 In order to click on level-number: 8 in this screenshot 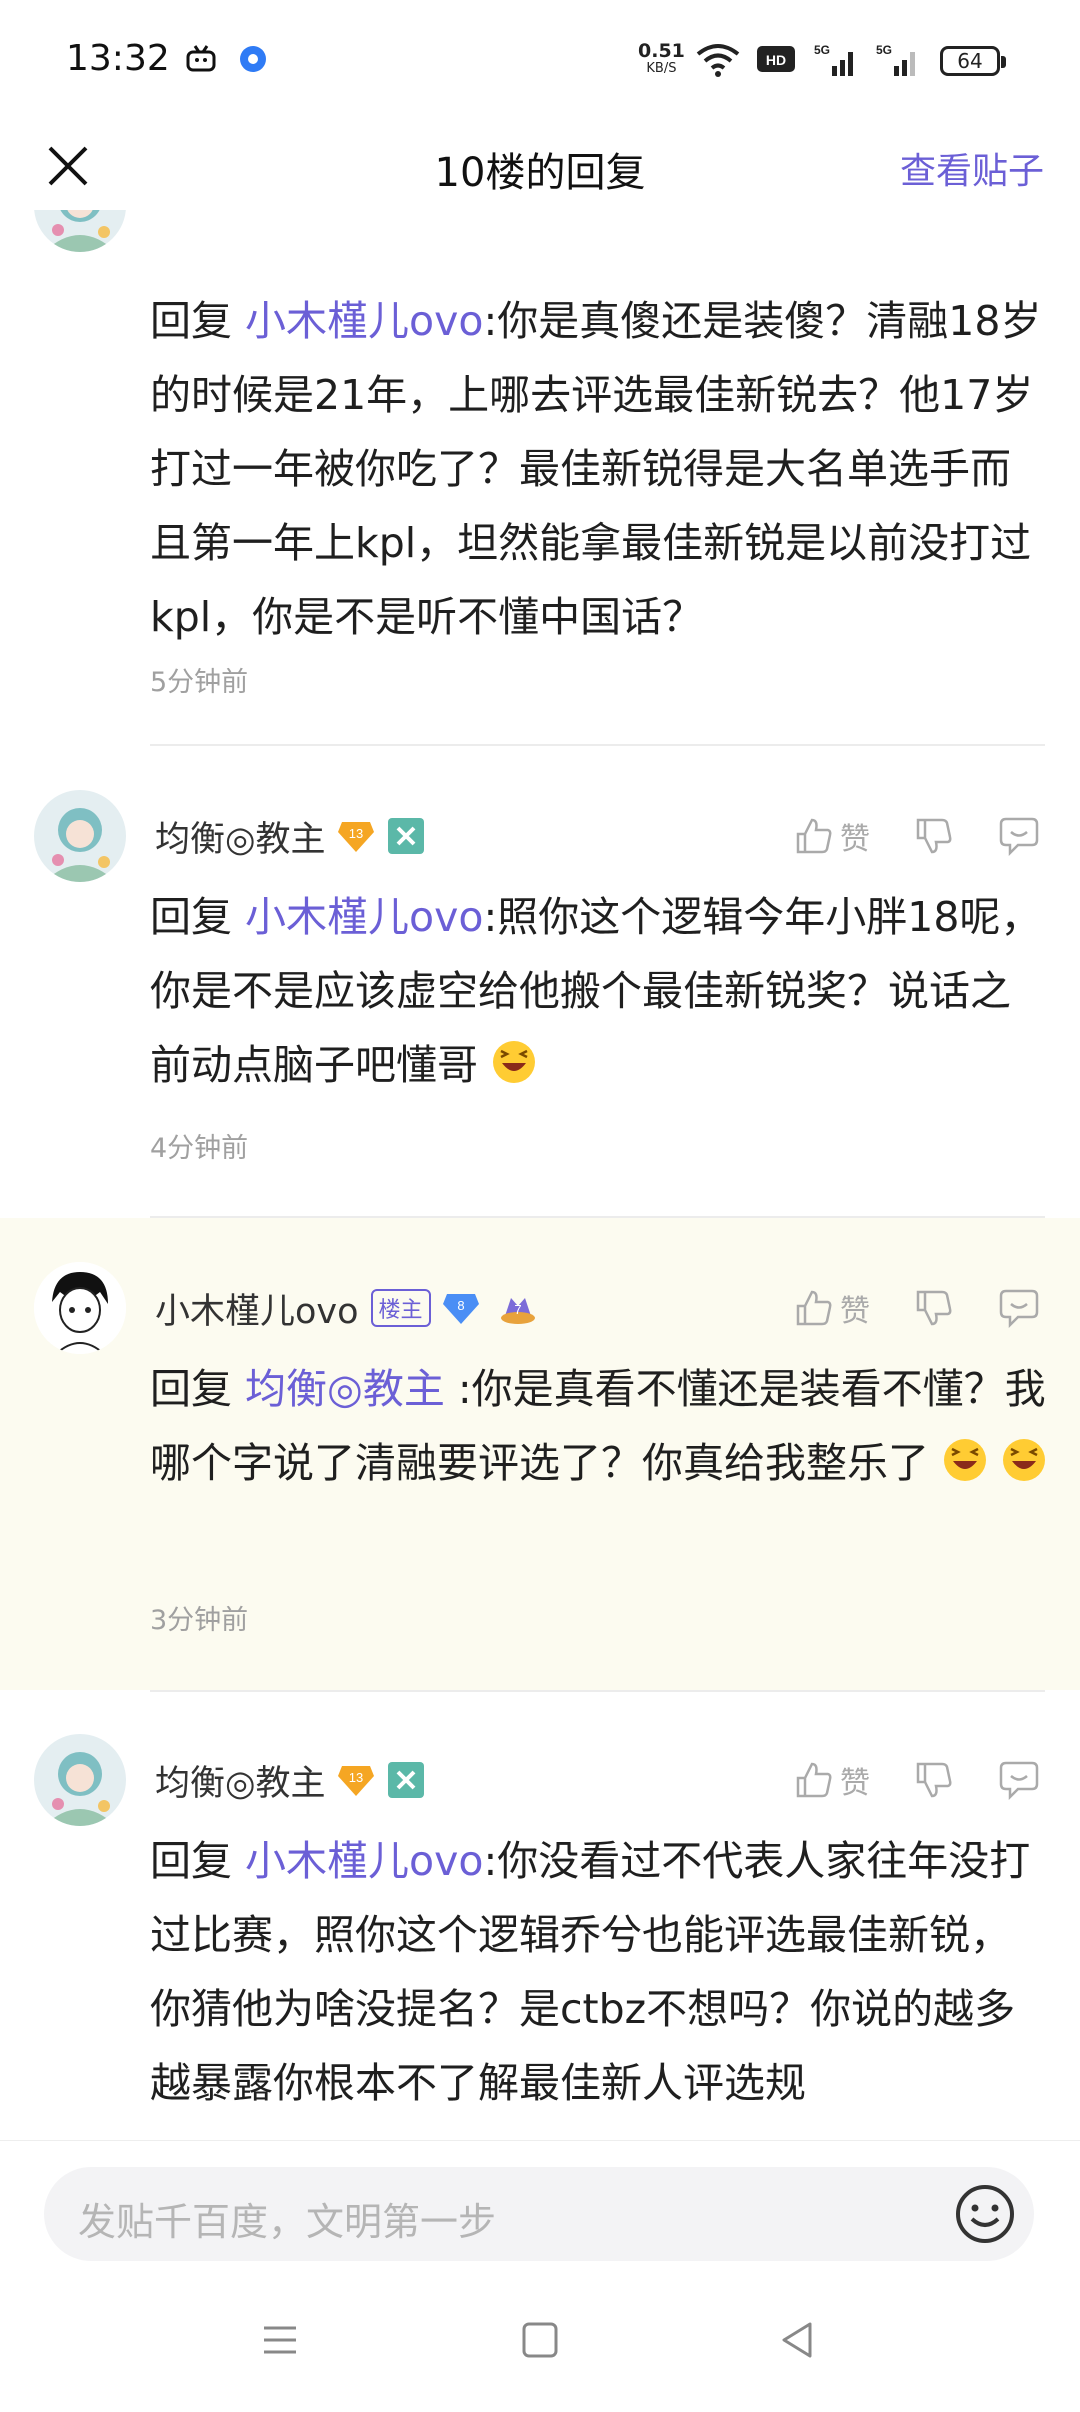, I will do `click(460, 1305)`.